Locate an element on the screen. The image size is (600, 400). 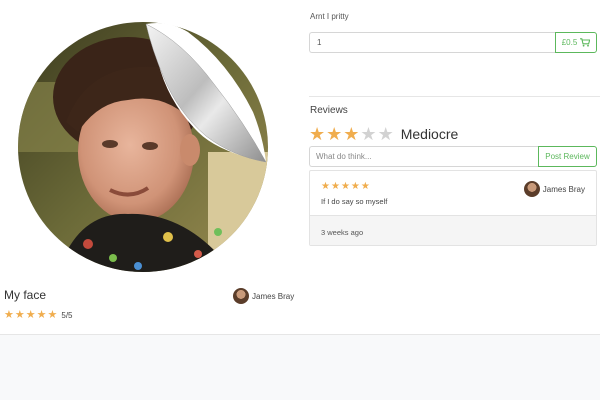
review-form: Post Review is located at coordinates (453, 156).